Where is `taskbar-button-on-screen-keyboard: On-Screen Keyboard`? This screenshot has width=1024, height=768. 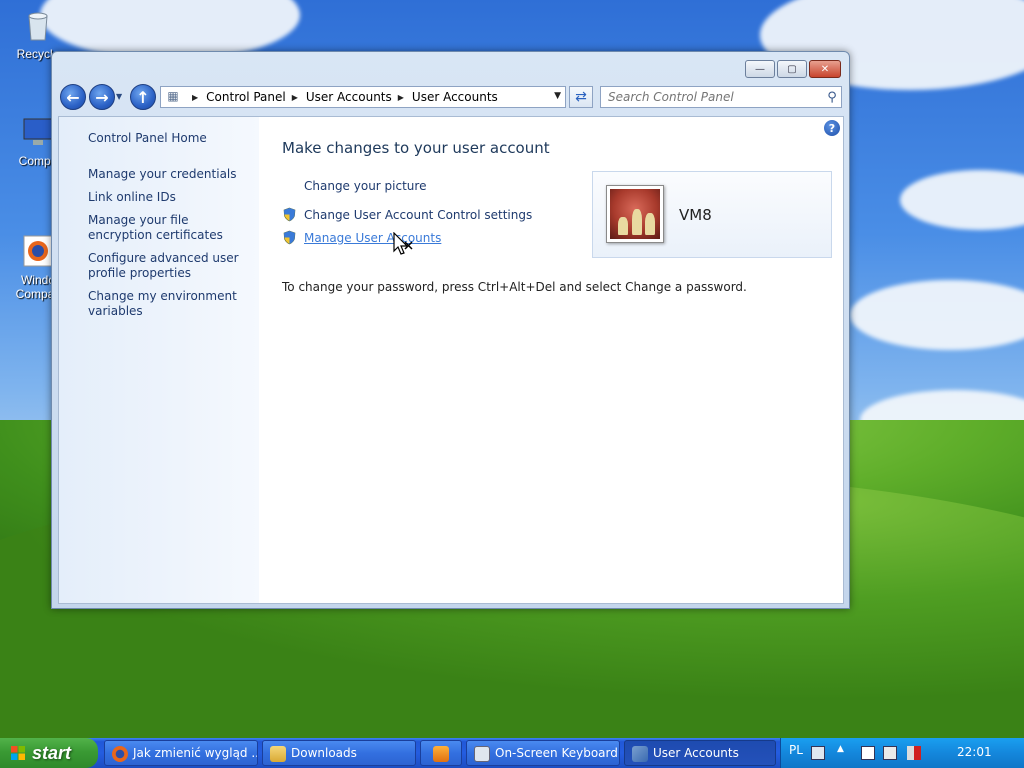 taskbar-button-on-screen-keyboard: On-Screen Keyboard is located at coordinates (543, 753).